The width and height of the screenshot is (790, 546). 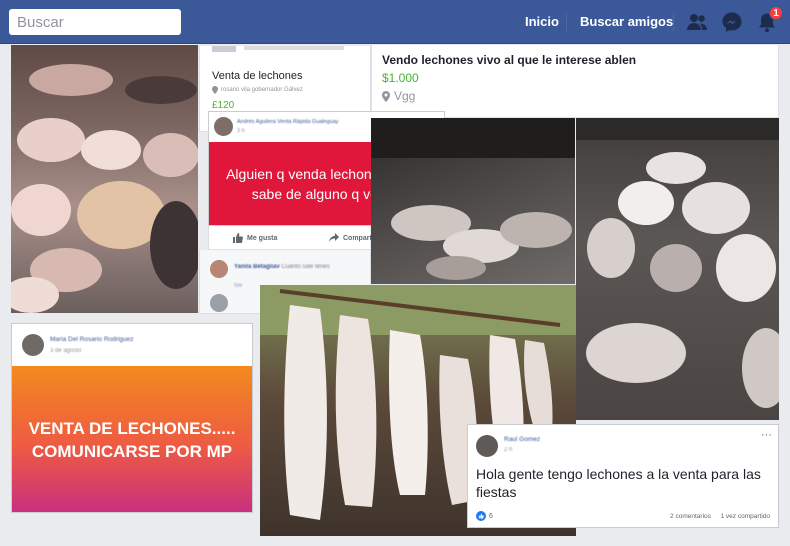 I want to click on post-actions-bar: Me gusta Compartir, so click(x=292, y=238).